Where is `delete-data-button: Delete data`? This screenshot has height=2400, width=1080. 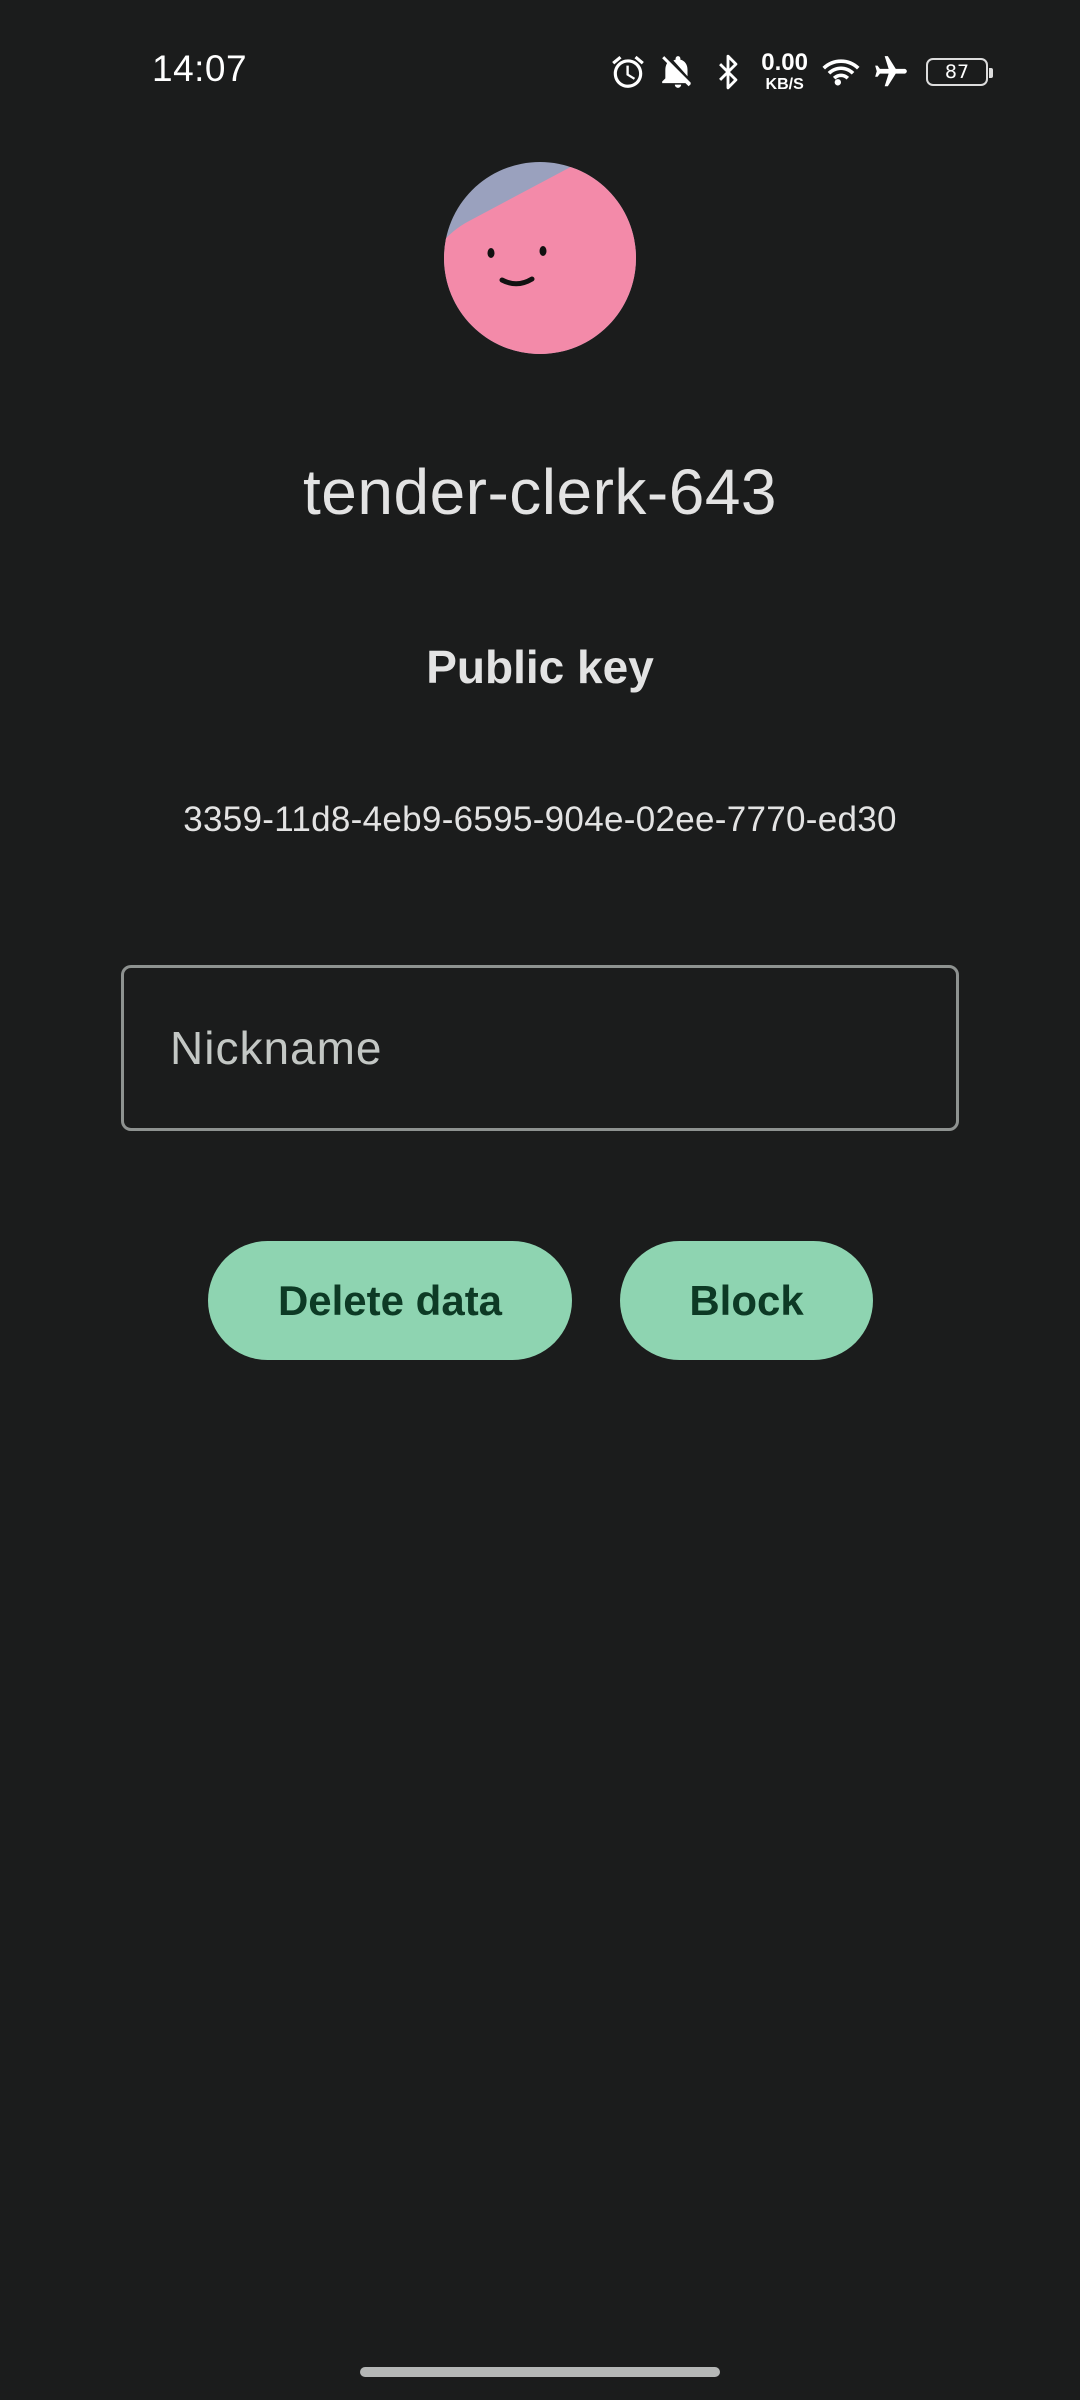
delete-data-button: Delete data is located at coordinates (390, 1300).